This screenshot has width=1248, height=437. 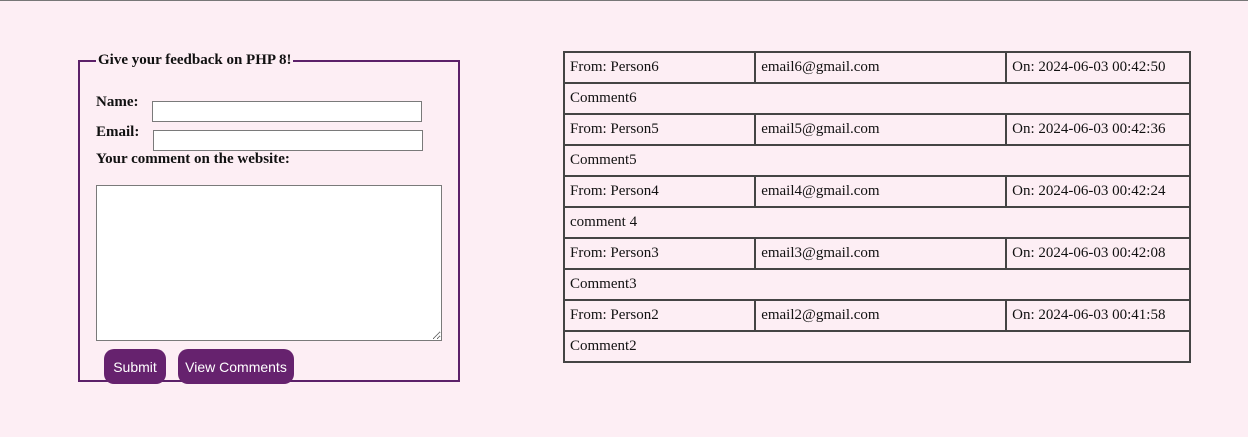 What do you see at coordinates (236, 366) in the screenshot?
I see `view-comments-button: View Comments` at bounding box center [236, 366].